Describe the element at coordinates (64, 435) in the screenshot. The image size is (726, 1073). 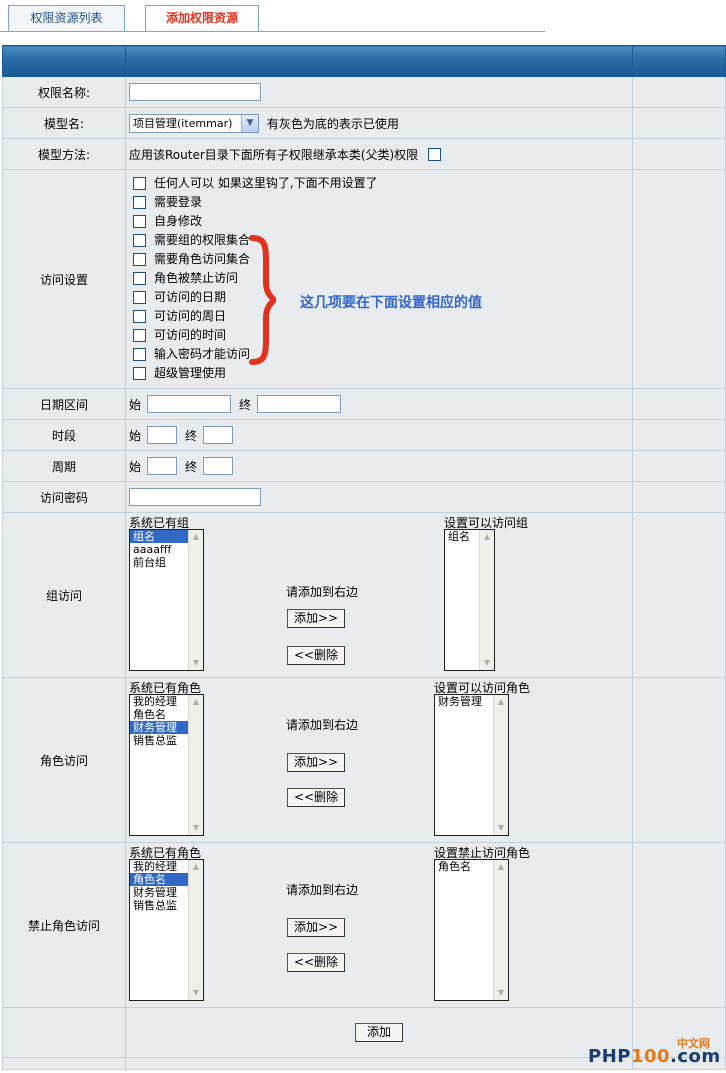
I see `time-label: 时段` at that location.